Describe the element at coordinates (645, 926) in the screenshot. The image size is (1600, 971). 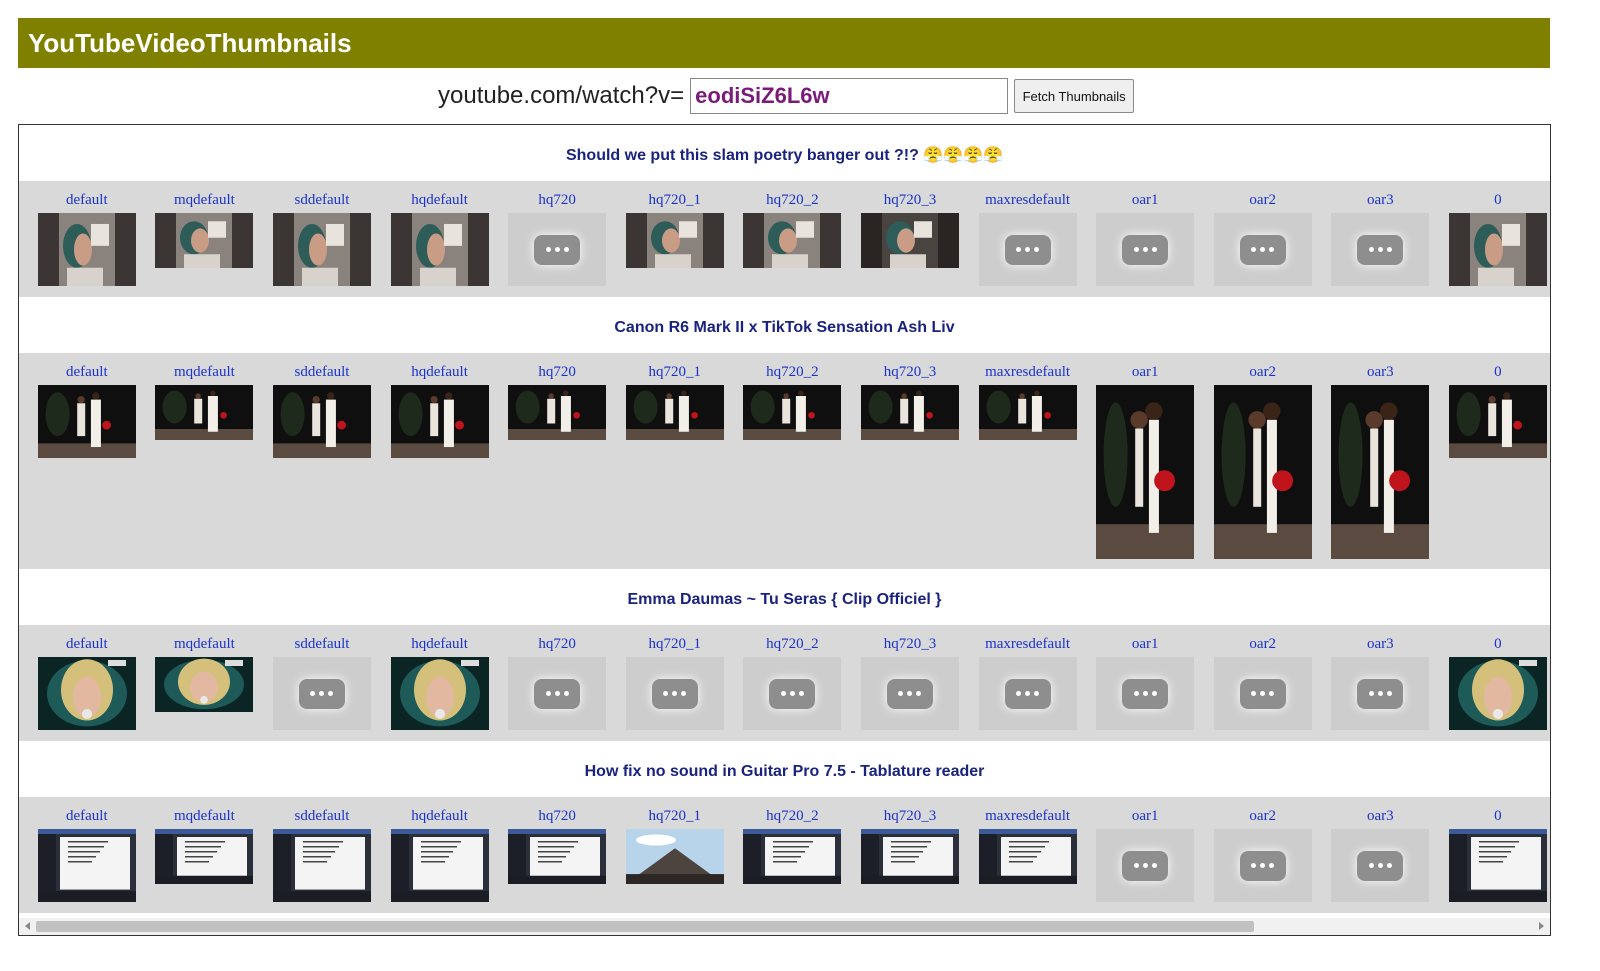
I see `scrollbar-thumb` at that location.